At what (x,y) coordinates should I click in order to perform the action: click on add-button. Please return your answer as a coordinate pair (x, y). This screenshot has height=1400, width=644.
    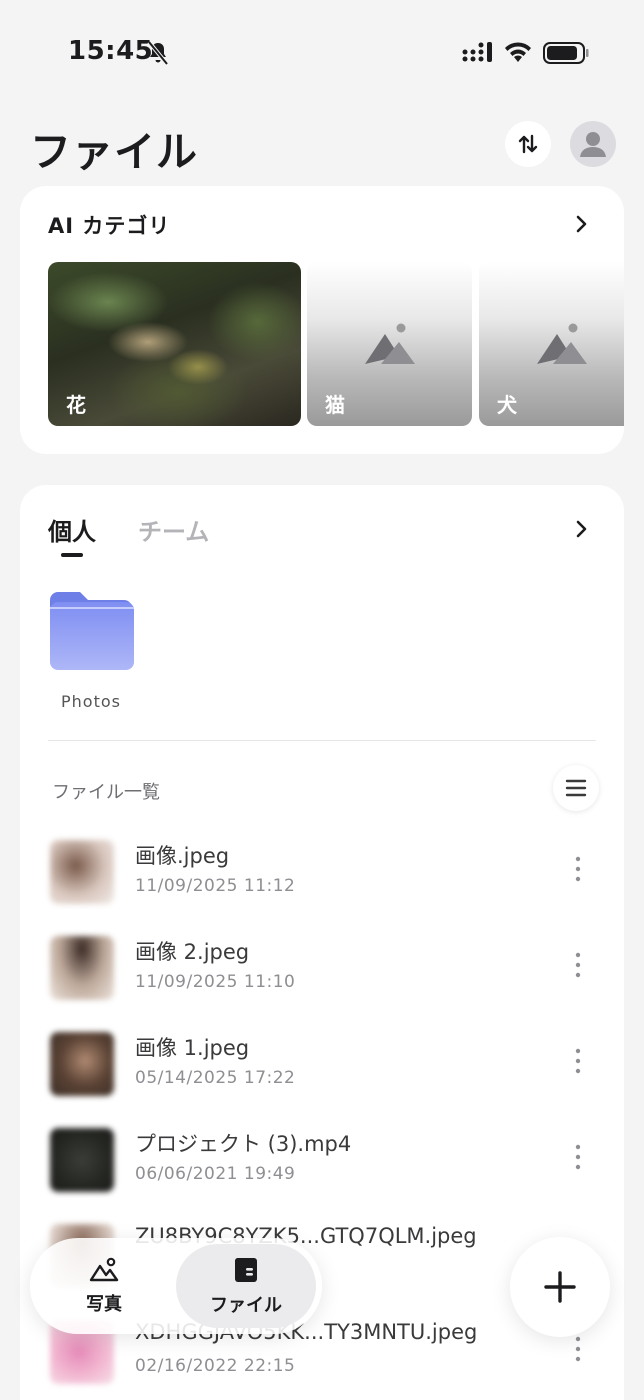
    Looking at the image, I should click on (560, 1287).